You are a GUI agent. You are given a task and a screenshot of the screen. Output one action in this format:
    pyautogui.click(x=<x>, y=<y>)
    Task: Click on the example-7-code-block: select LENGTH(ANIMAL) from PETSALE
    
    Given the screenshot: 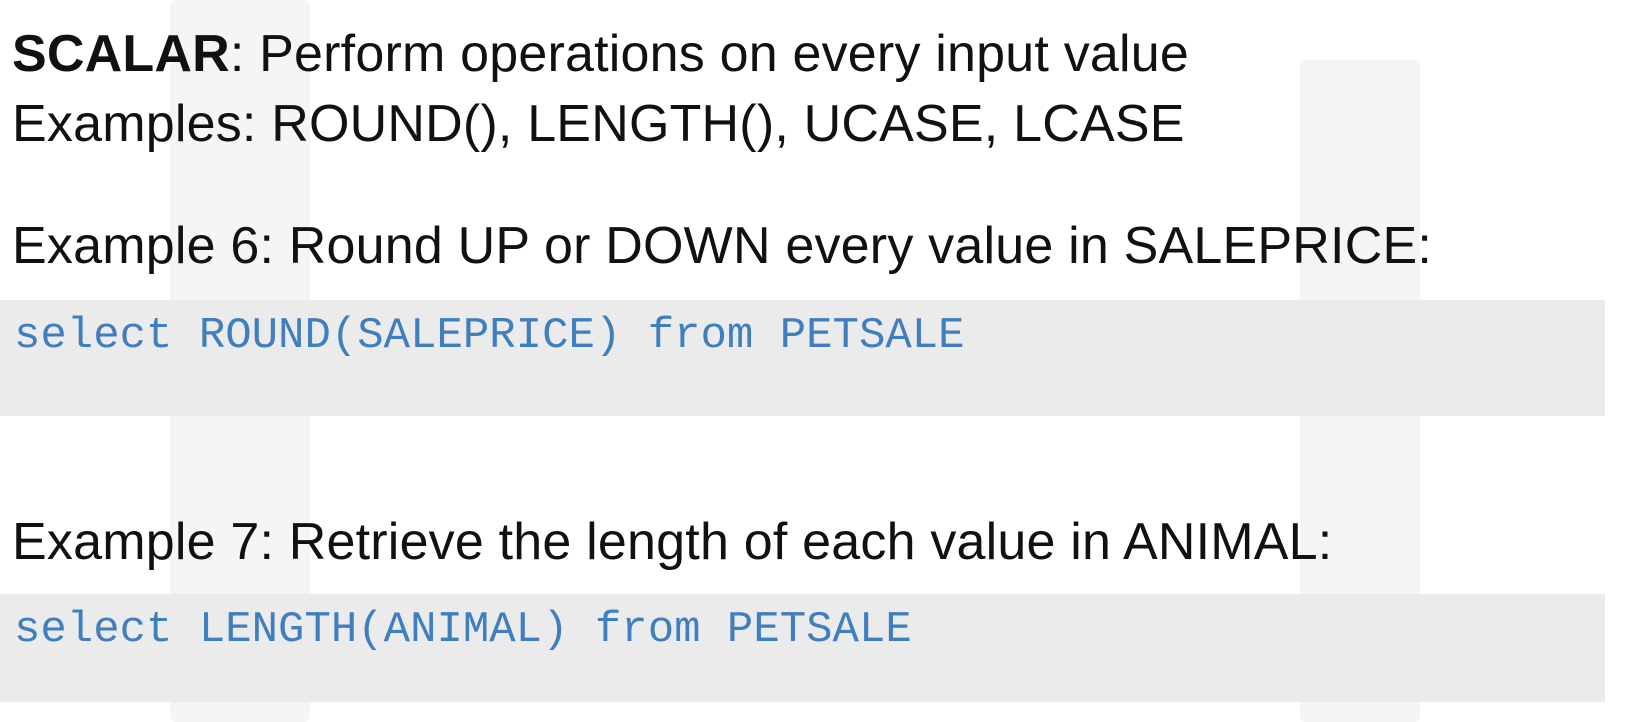 What is the action you would take?
    pyautogui.click(x=802, y=648)
    